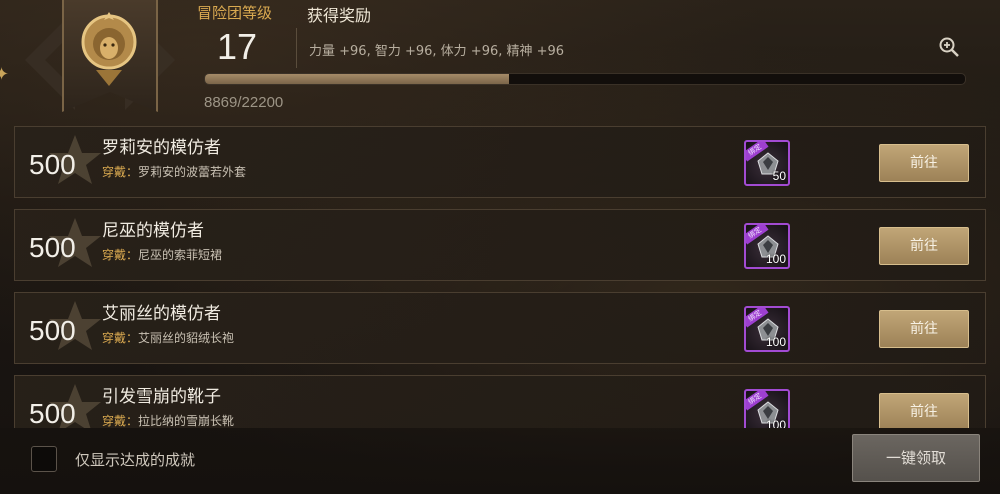  I want to click on xp-progress-fill, so click(357, 79).